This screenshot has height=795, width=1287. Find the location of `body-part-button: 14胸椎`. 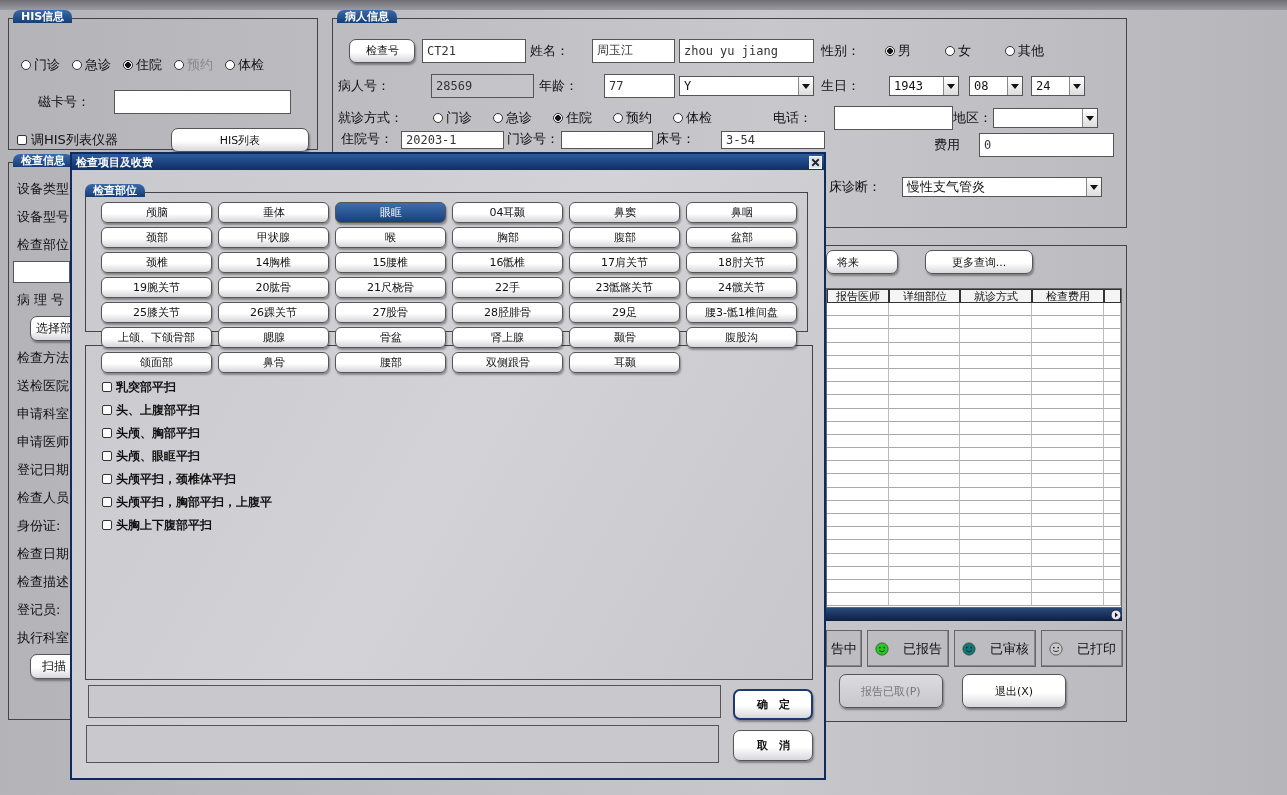

body-part-button: 14胸椎 is located at coordinates (273, 262).